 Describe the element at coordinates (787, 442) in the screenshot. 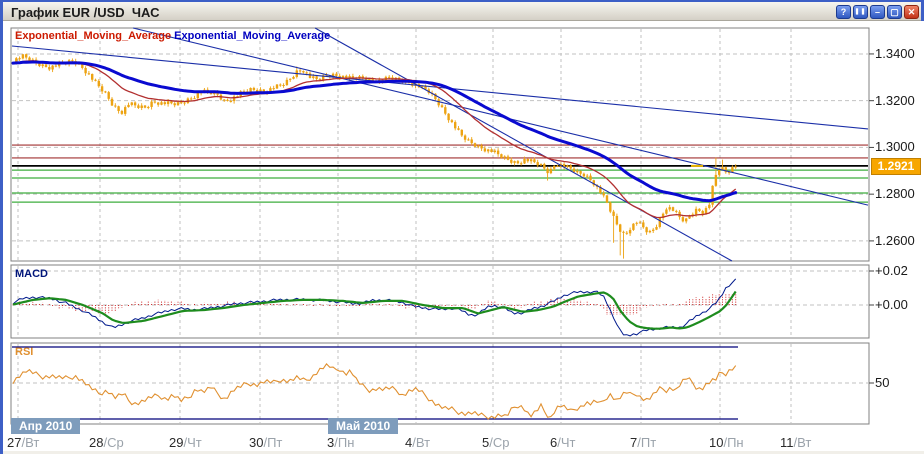

I see `tick-day: 11` at that location.